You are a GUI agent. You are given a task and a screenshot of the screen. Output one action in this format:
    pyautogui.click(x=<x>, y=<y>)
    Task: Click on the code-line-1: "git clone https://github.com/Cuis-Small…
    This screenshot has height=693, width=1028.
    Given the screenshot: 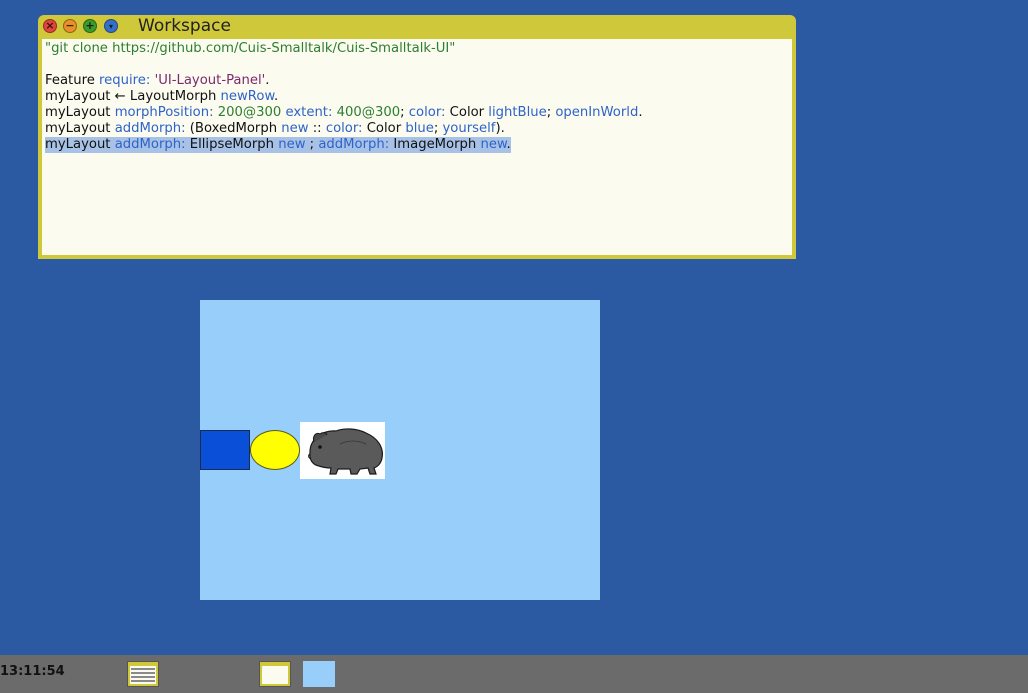 What is the action you would take?
    pyautogui.click(x=250, y=49)
    